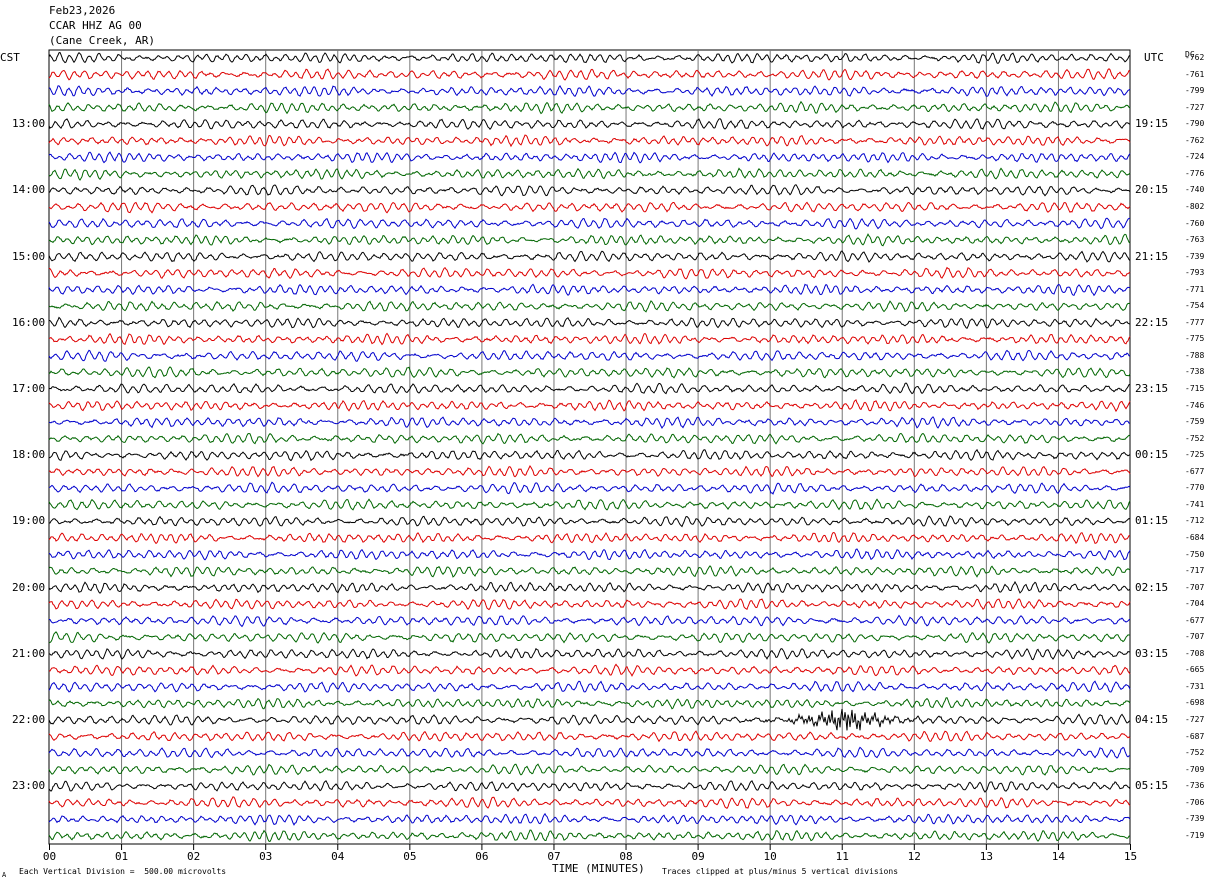 This screenshot has width=1210, height=886. I want to click on x-tick-label: 06, so click(481, 856).